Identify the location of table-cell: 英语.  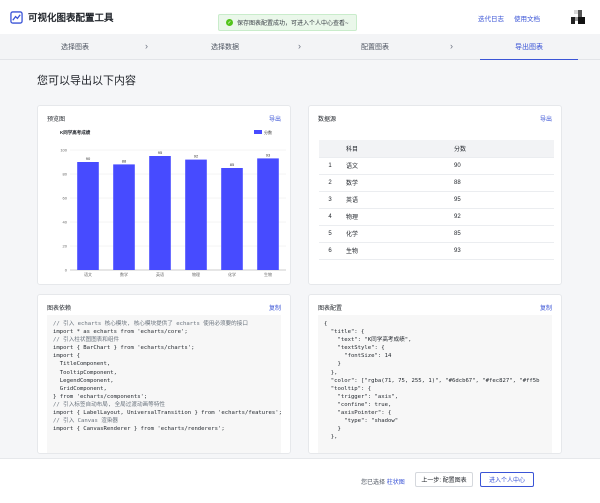
(395, 199).